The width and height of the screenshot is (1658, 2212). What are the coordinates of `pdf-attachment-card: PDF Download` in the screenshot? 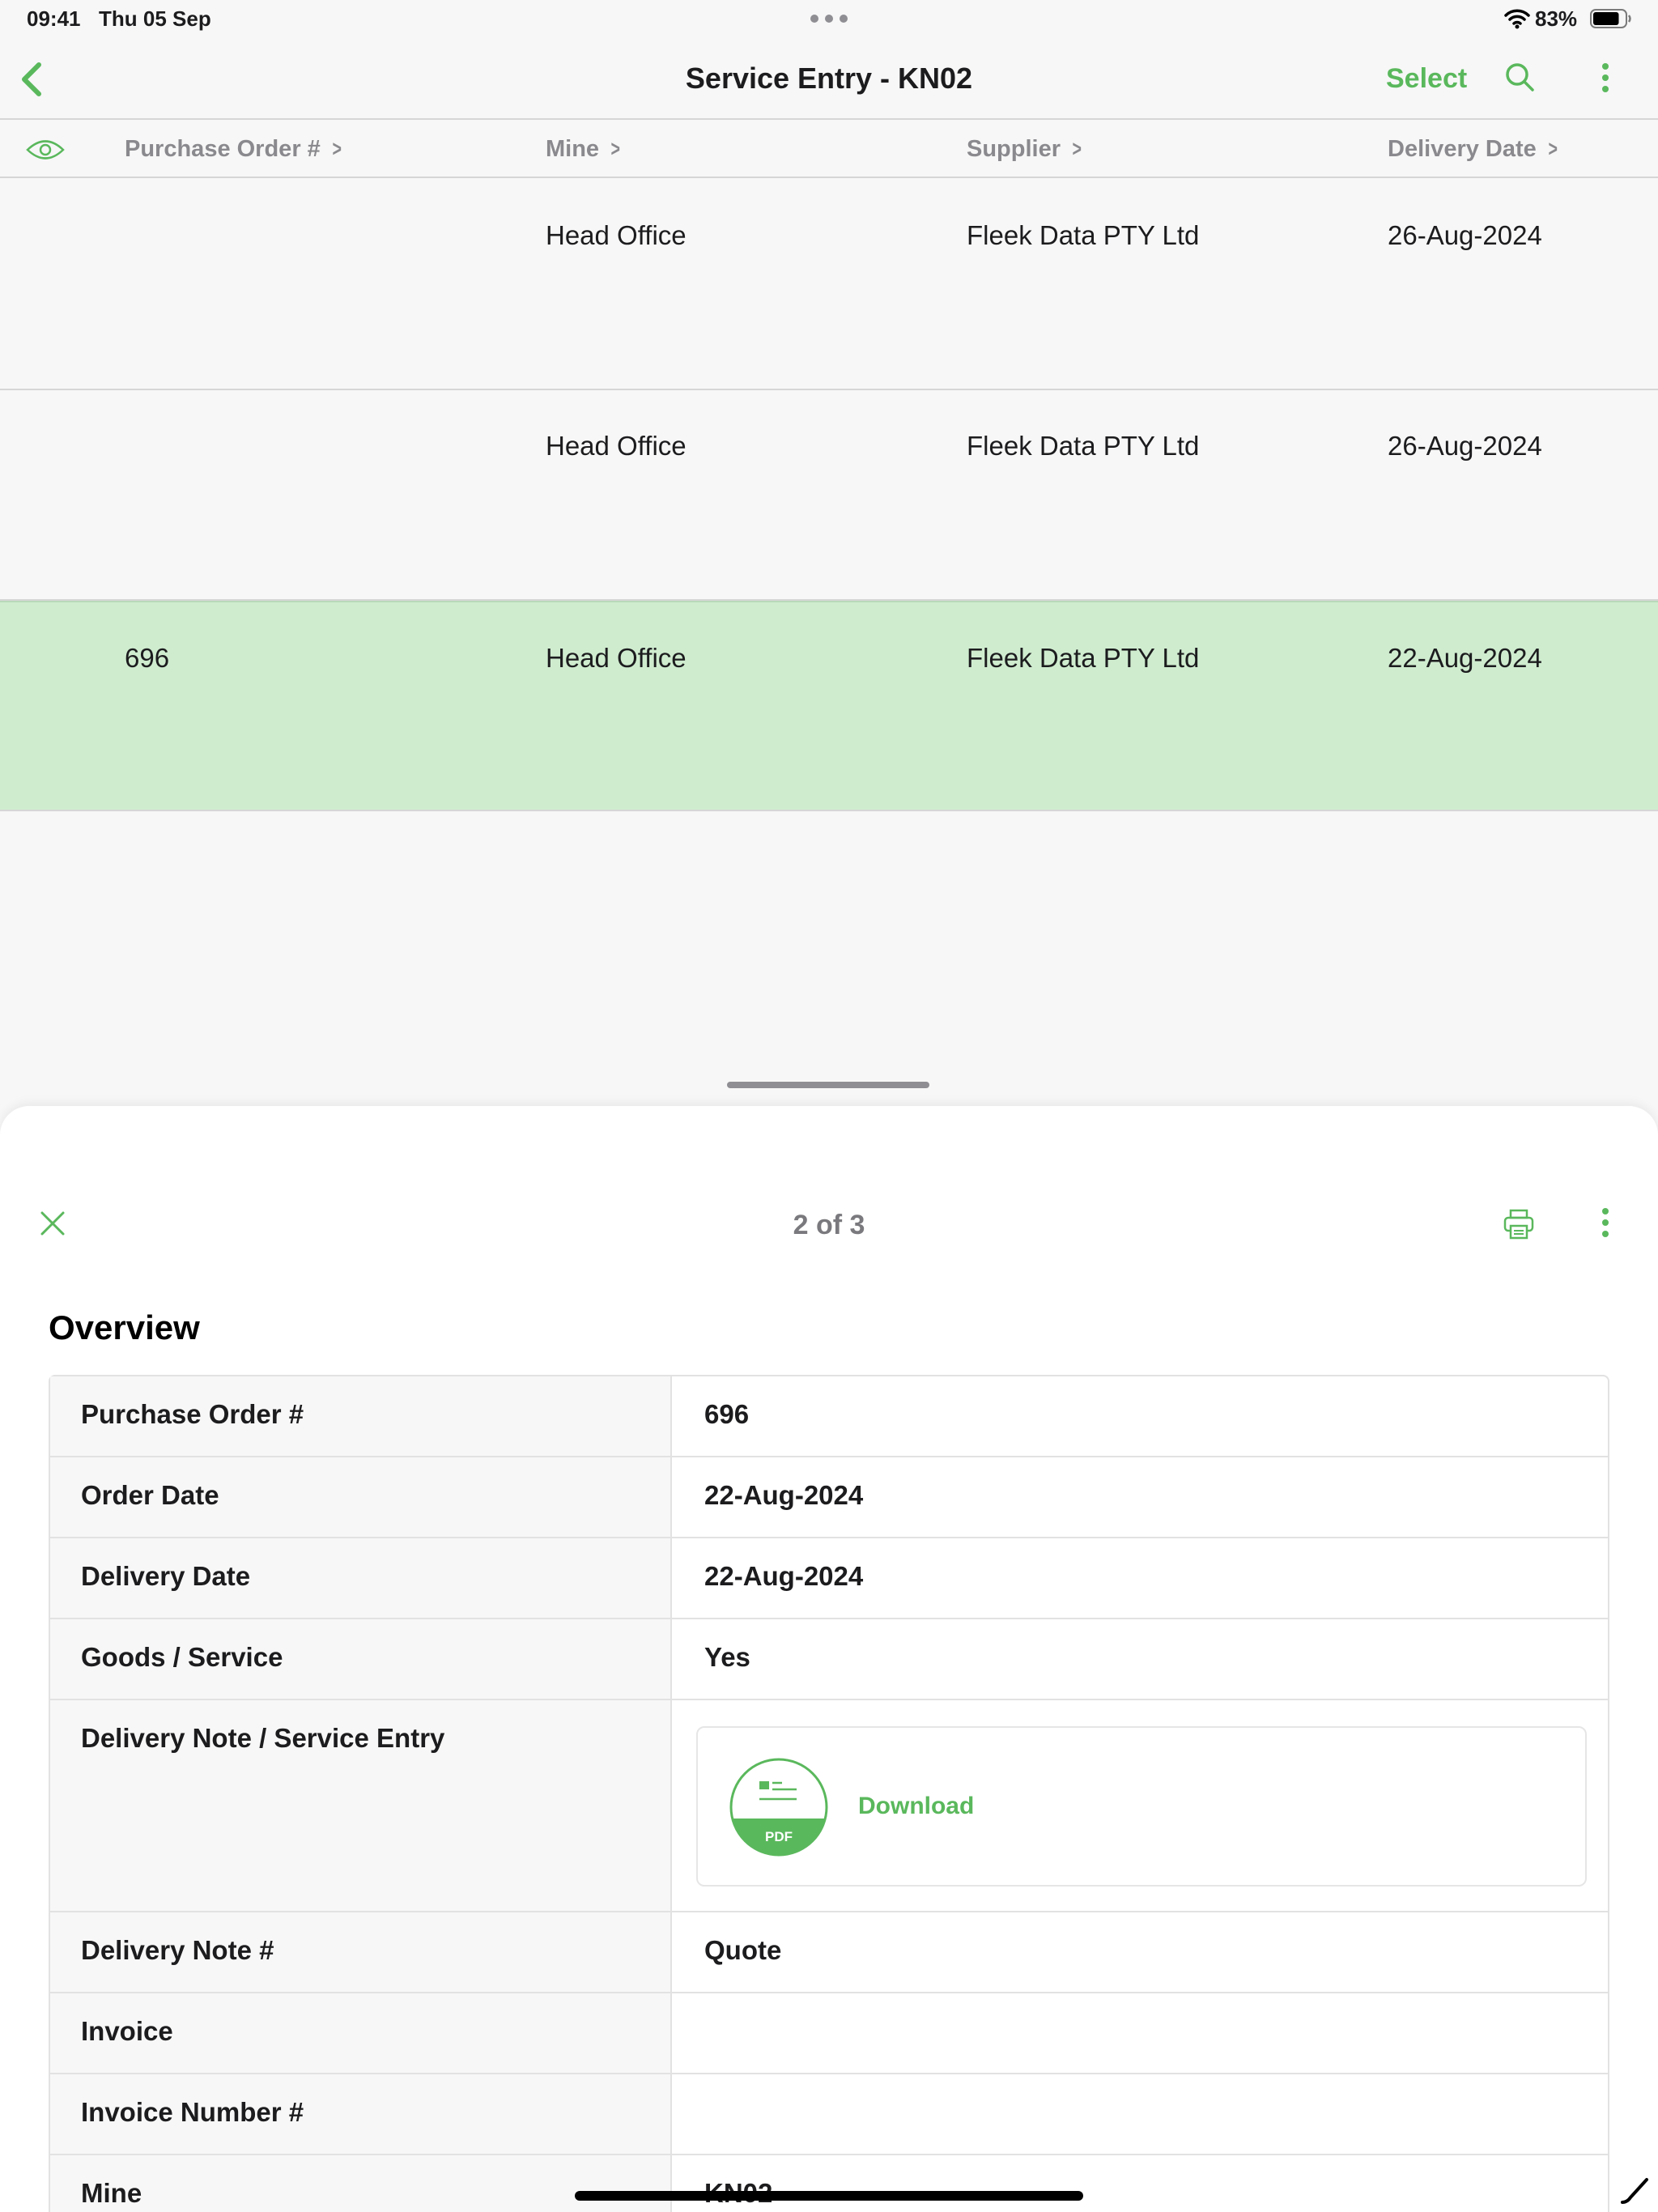 It's located at (1141, 1807).